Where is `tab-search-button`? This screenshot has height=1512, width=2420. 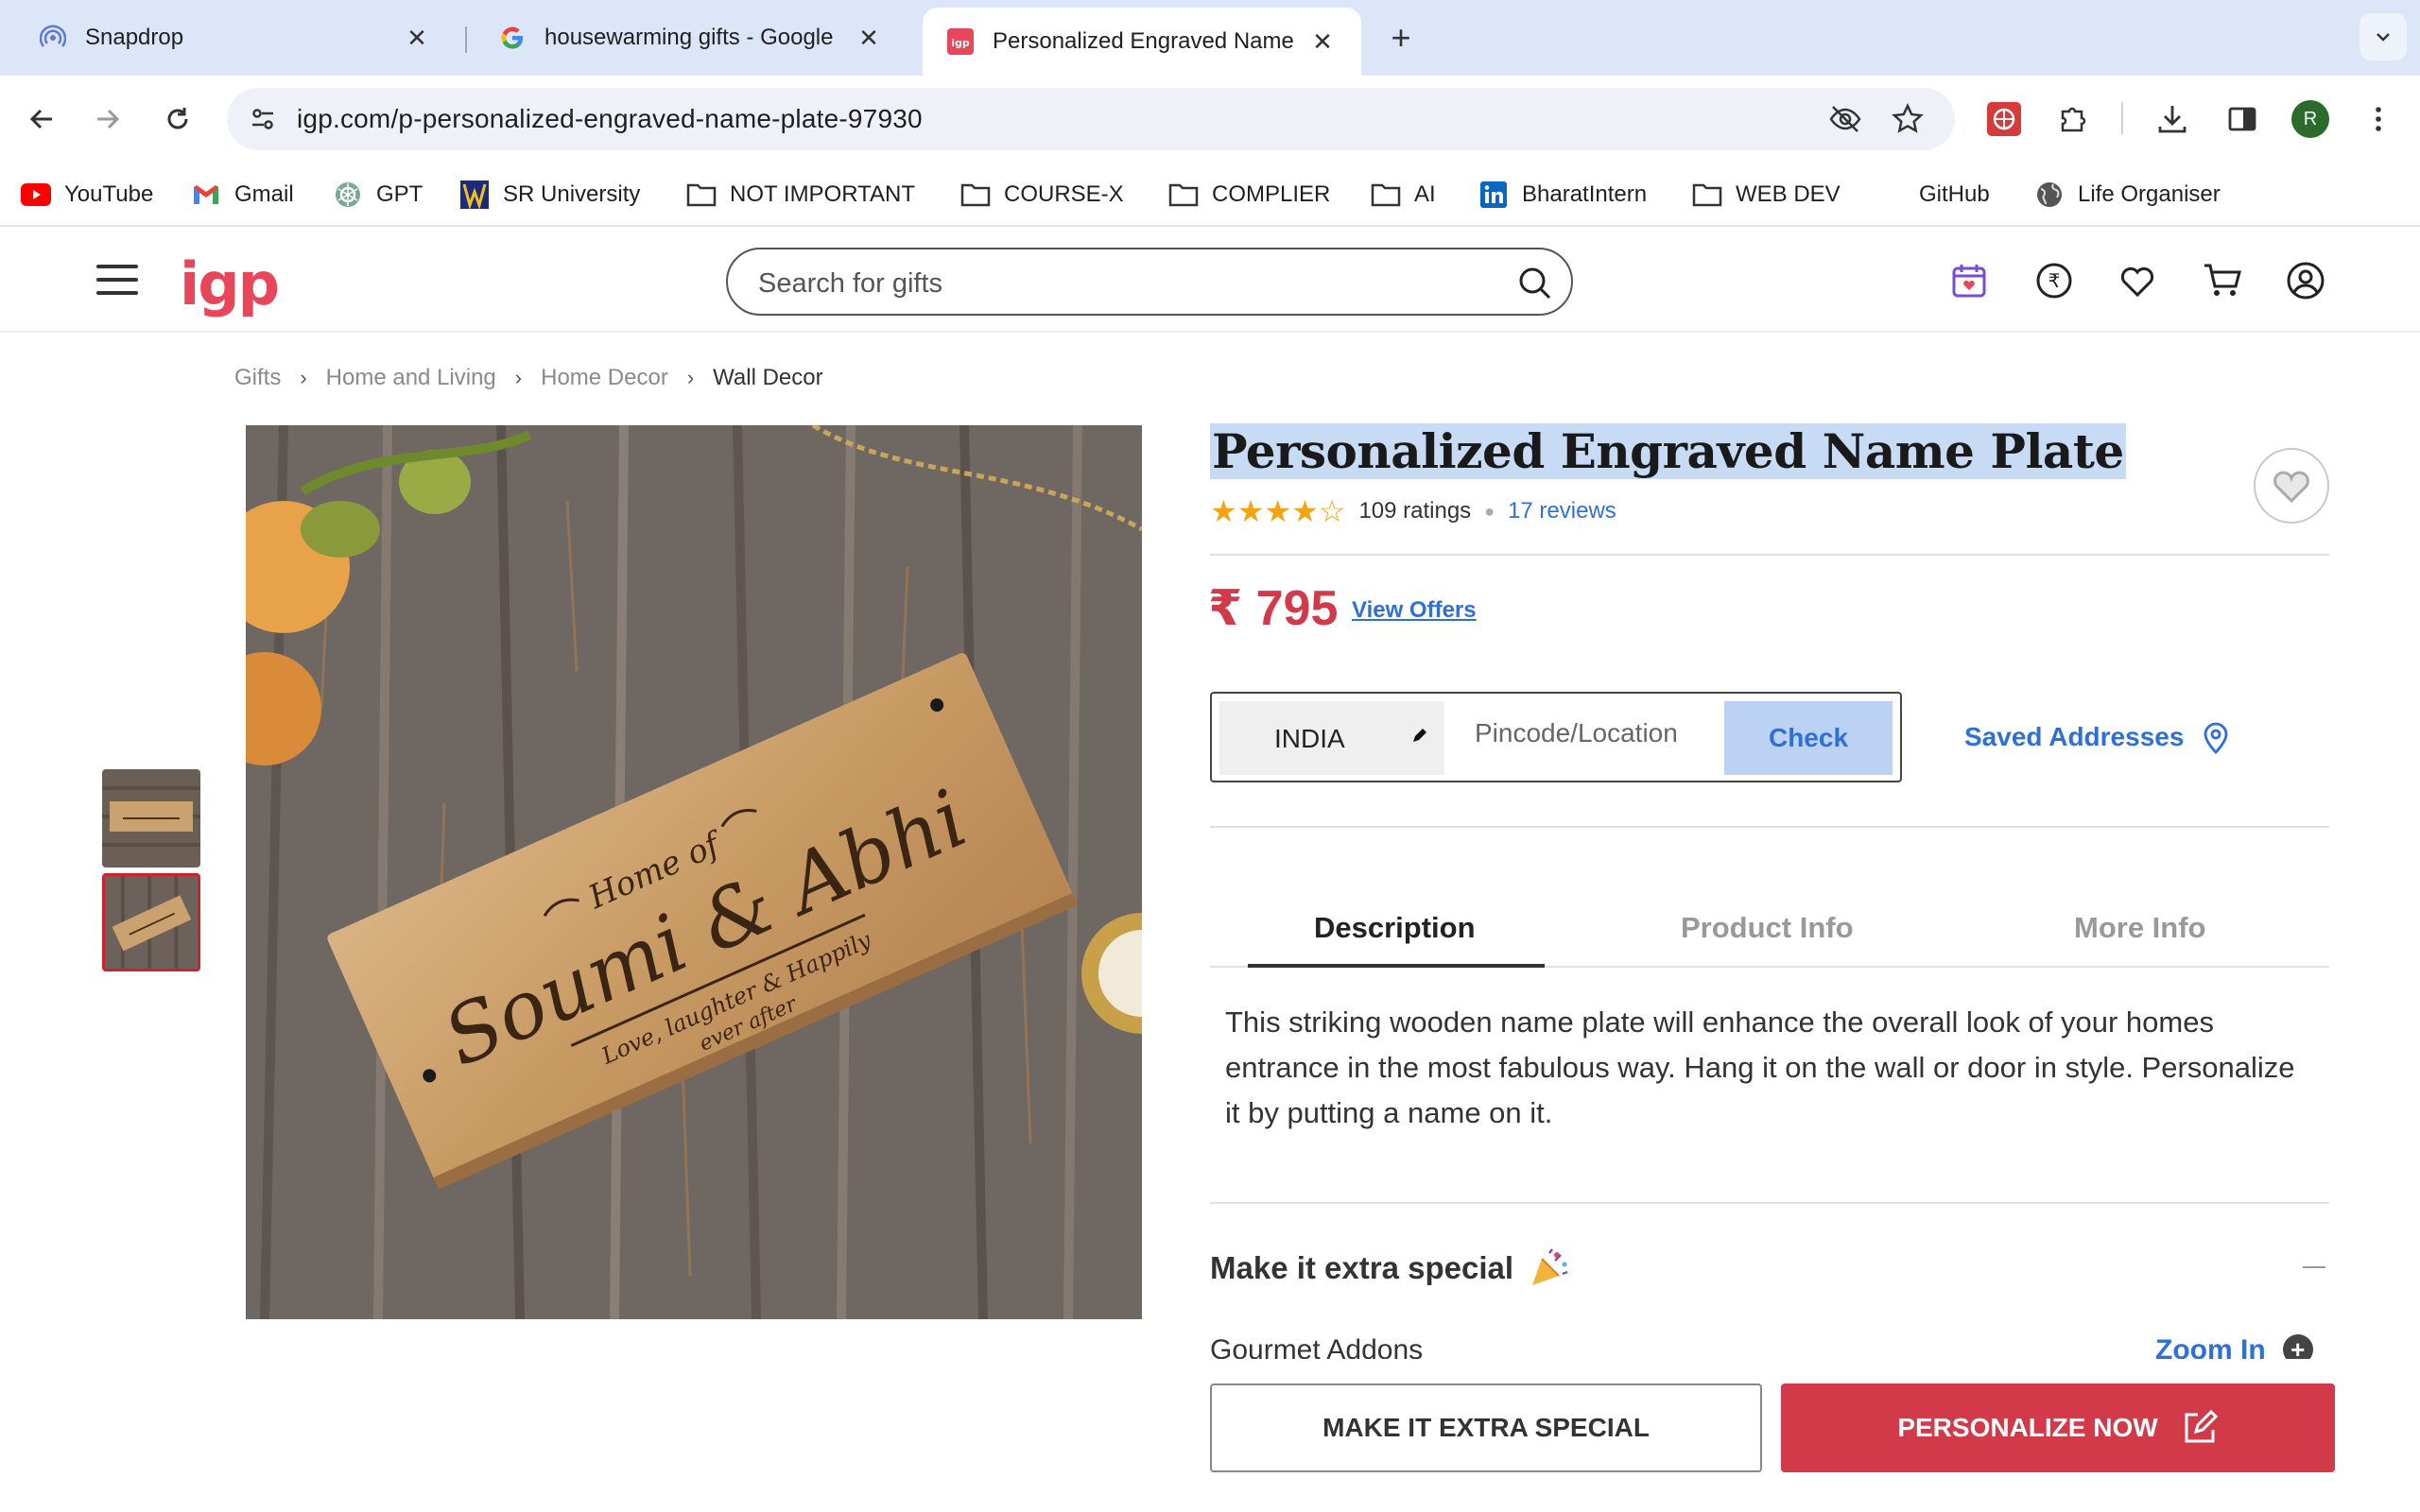
tab-search-button is located at coordinates (2383, 36).